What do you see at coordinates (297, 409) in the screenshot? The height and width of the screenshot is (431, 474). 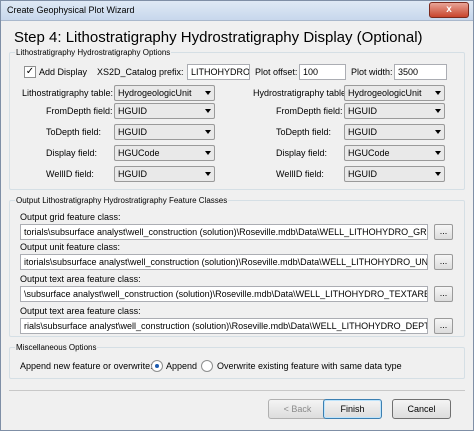 I see `back-button: < Back` at bounding box center [297, 409].